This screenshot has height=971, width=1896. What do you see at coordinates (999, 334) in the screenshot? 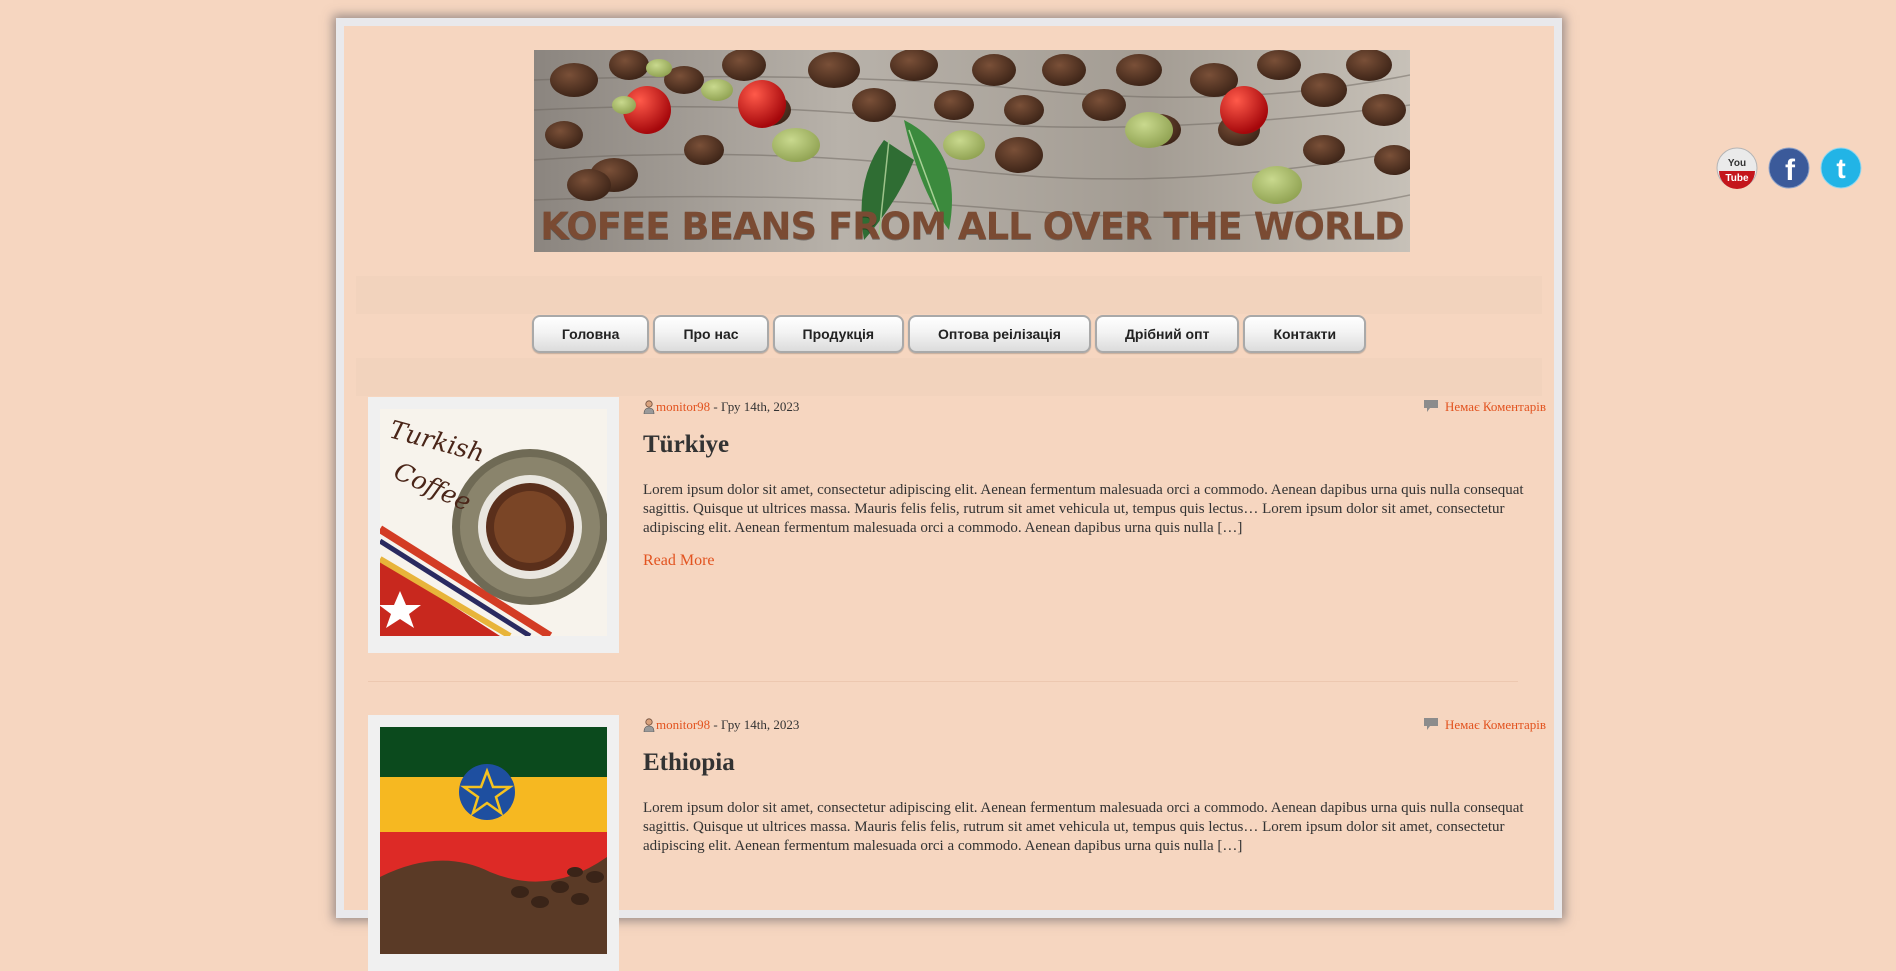
I see `nav-wholesale-button: Оптова реілізація` at bounding box center [999, 334].